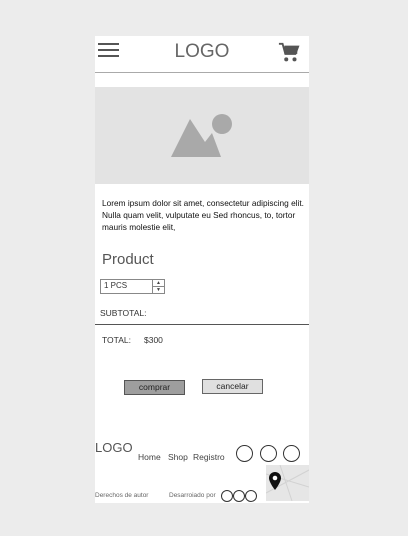 The image size is (408, 536). I want to click on developed-by-text: Desarroiado por, so click(192, 495).